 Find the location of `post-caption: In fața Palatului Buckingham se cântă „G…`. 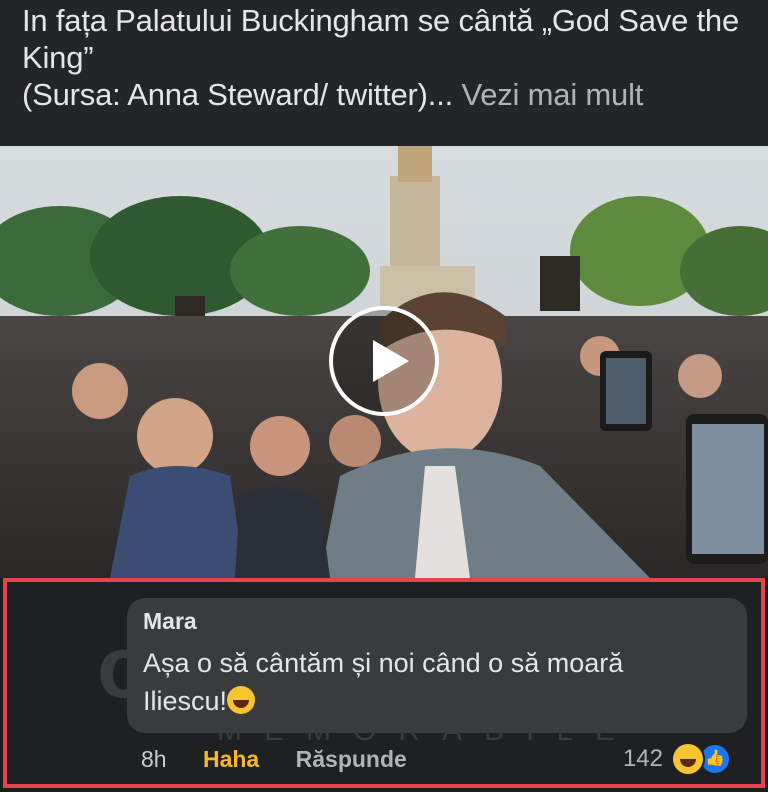

post-caption: In fața Palatului Buckingham se cântă „G… is located at coordinates (384, 57).